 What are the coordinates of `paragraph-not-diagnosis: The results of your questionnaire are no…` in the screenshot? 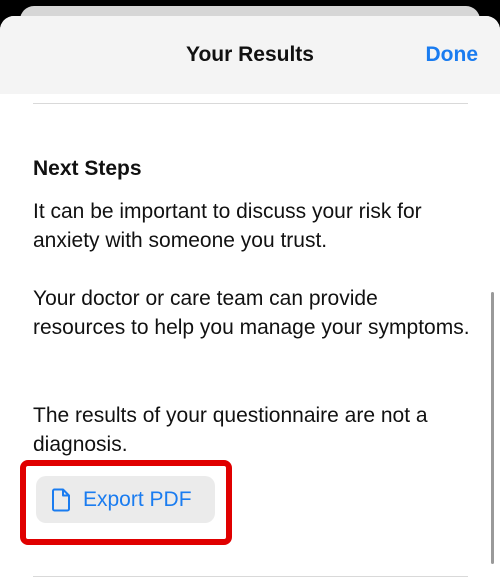 It's located at (230, 430).